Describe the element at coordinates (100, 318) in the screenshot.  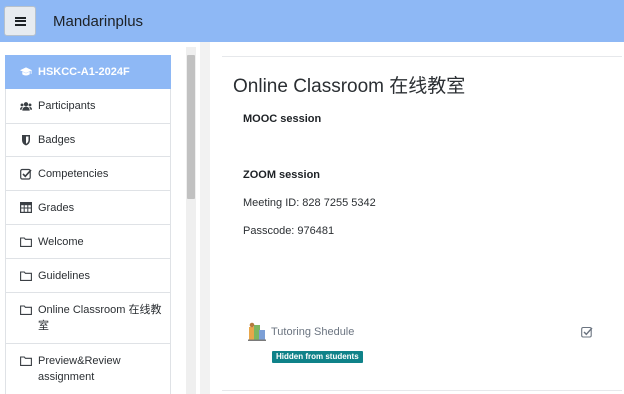
I see `sidebar-item-label: Online Classroom 在线教室` at that location.